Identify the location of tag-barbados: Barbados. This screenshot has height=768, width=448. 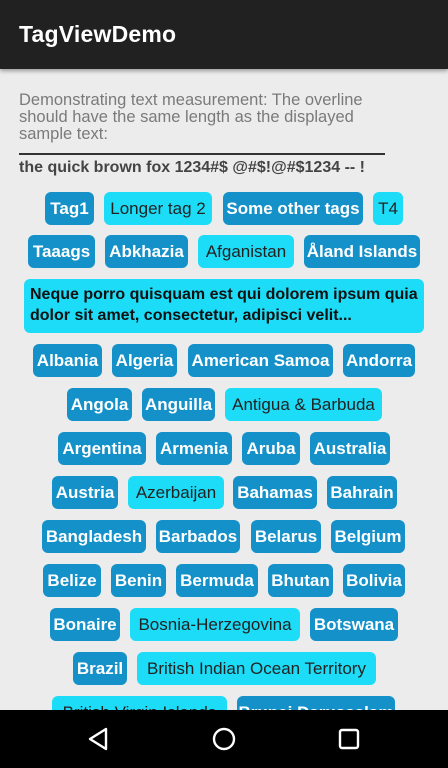
(198, 536).